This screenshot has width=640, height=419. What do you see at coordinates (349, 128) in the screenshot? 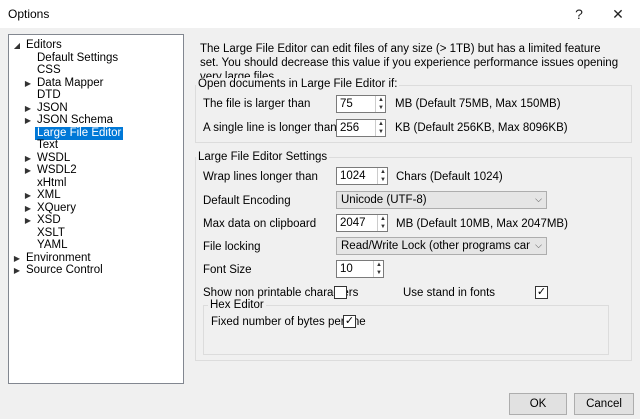
I see `line-longer-value: 256` at bounding box center [349, 128].